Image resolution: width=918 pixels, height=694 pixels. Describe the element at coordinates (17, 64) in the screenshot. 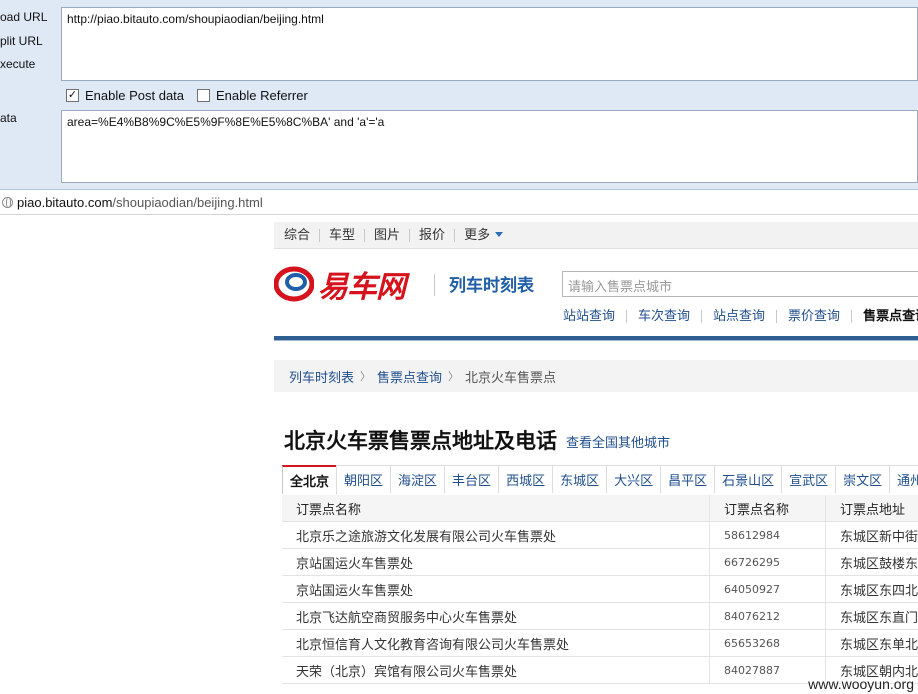

I see `execute-button: xecute` at that location.